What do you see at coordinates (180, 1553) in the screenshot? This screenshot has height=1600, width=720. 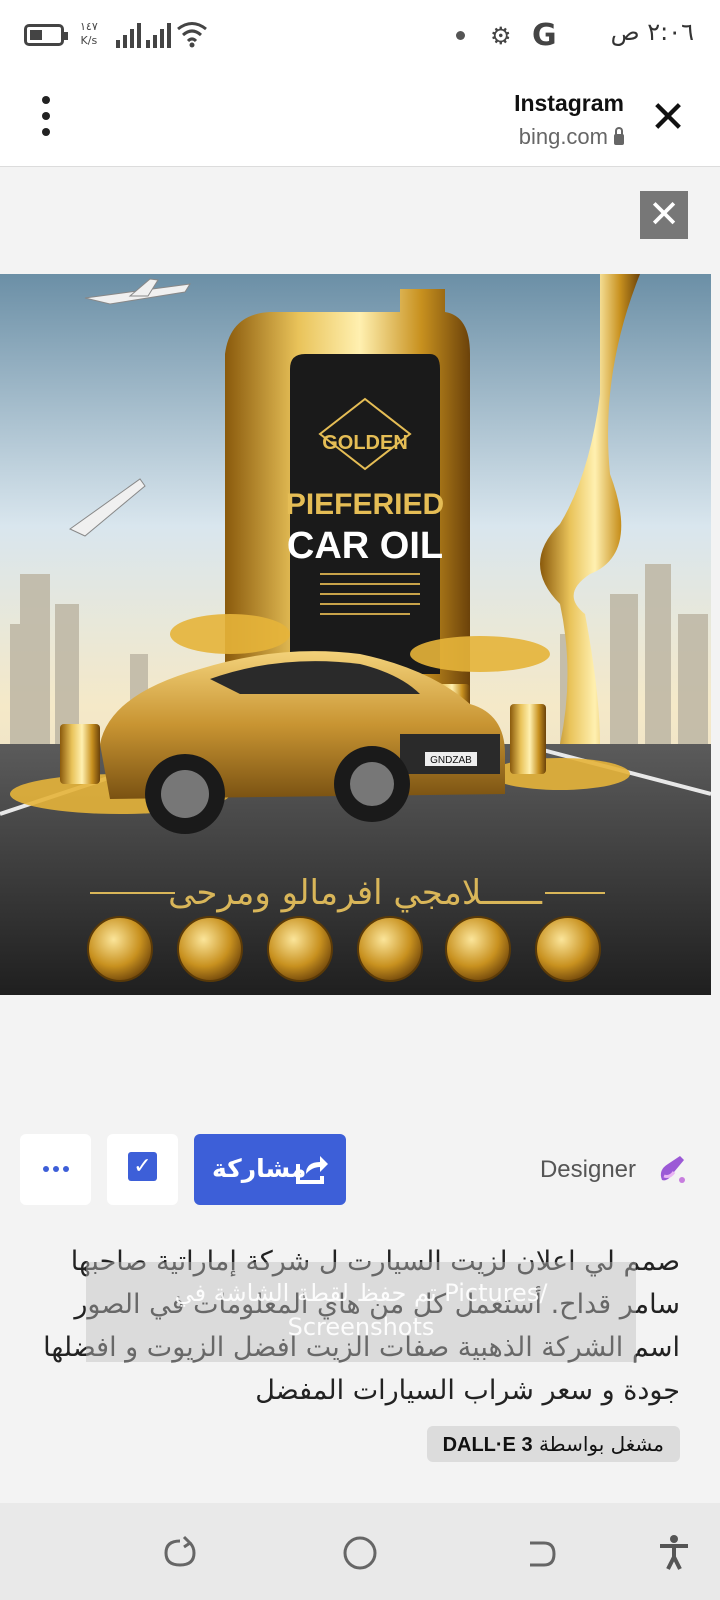 I see `recent-apps-icon` at bounding box center [180, 1553].